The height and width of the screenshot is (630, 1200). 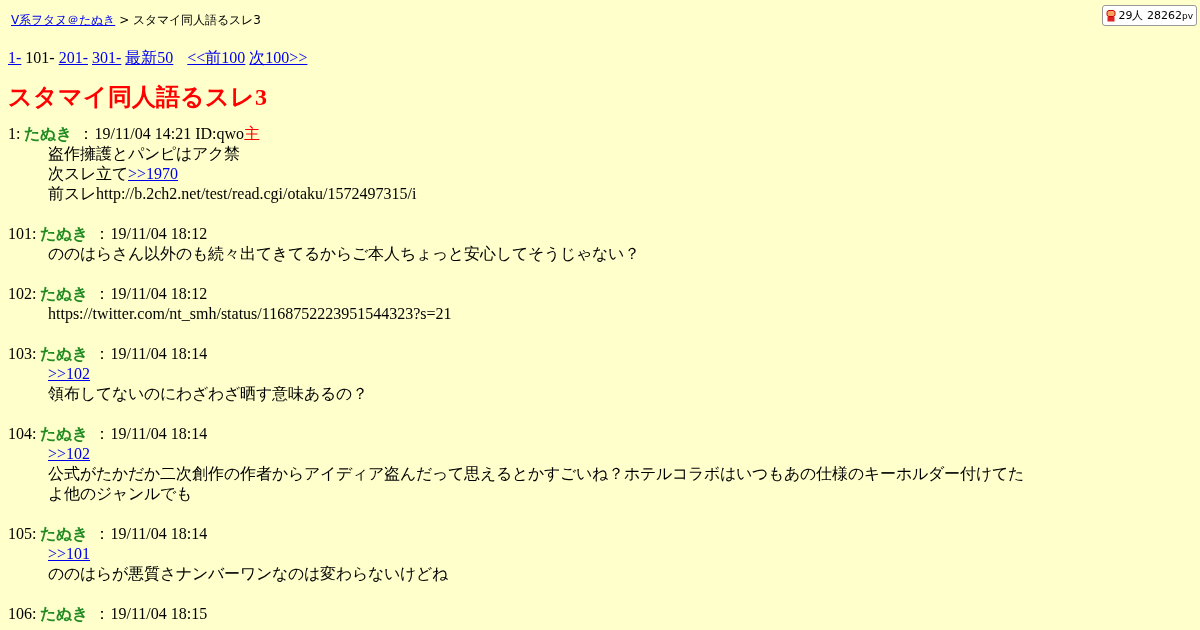 What do you see at coordinates (1111, 15) in the screenshot?
I see `person-icon` at bounding box center [1111, 15].